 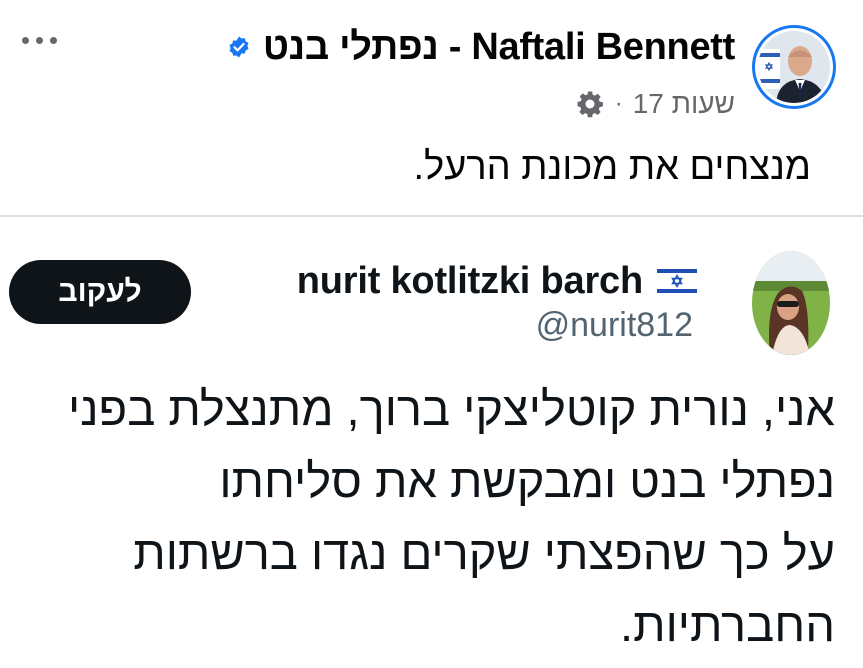 What do you see at coordinates (484, 552) in the screenshot?
I see `tweet-body-line: על כך שהפצתי שקרים נגדו ברשתות` at bounding box center [484, 552].